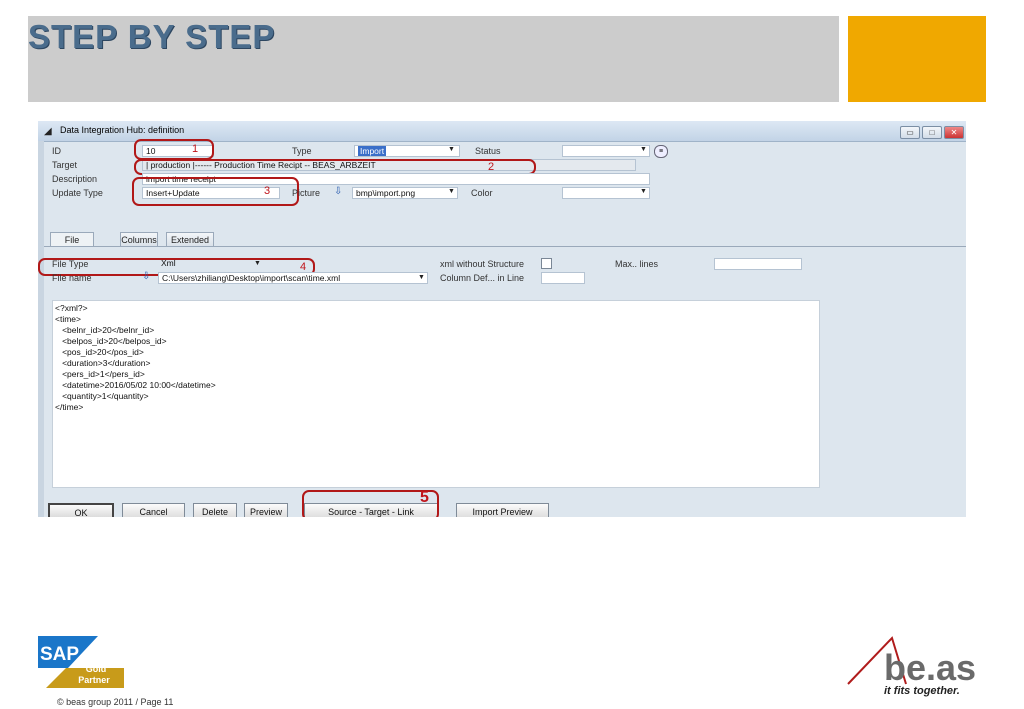 The width and height of the screenshot is (1024, 709). Describe the element at coordinates (139, 239) in the screenshot. I see `tab-columns: Columns` at that location.